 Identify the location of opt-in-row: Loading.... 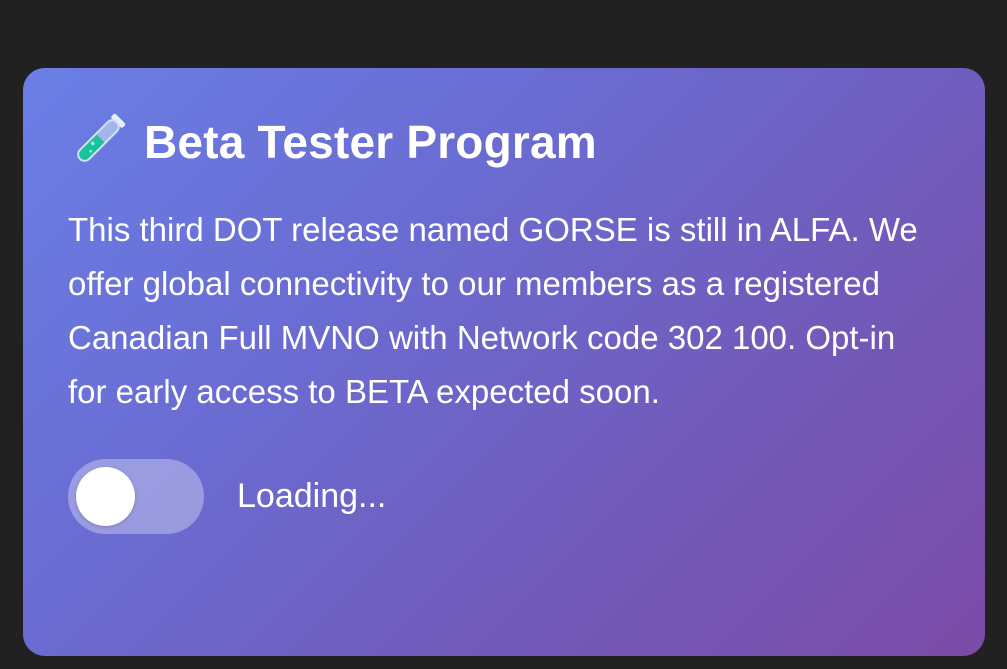
(504, 496).